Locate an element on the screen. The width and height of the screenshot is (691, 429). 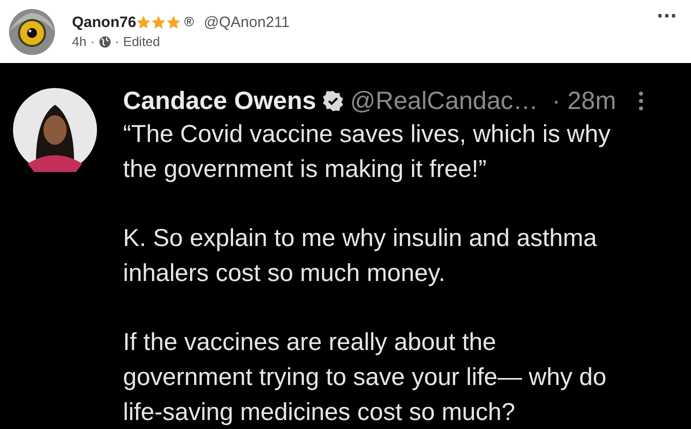
globe-icon is located at coordinates (104, 42).